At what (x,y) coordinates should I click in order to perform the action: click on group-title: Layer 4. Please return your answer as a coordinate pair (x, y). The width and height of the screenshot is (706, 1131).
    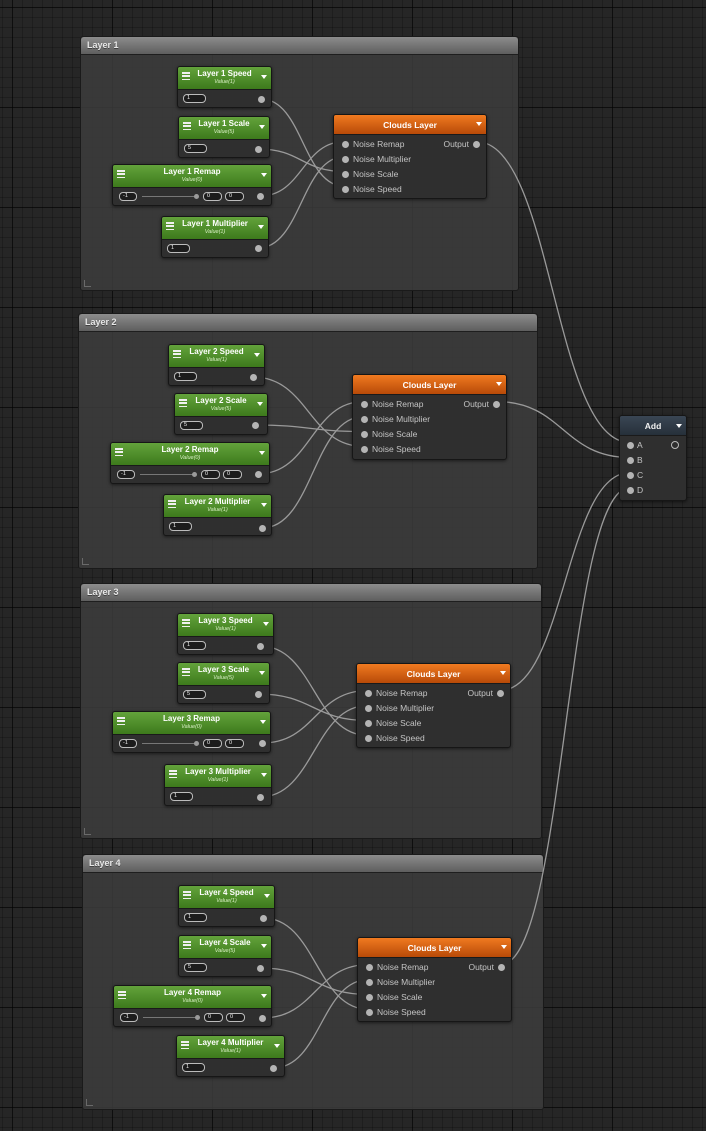
    Looking at the image, I should click on (313, 864).